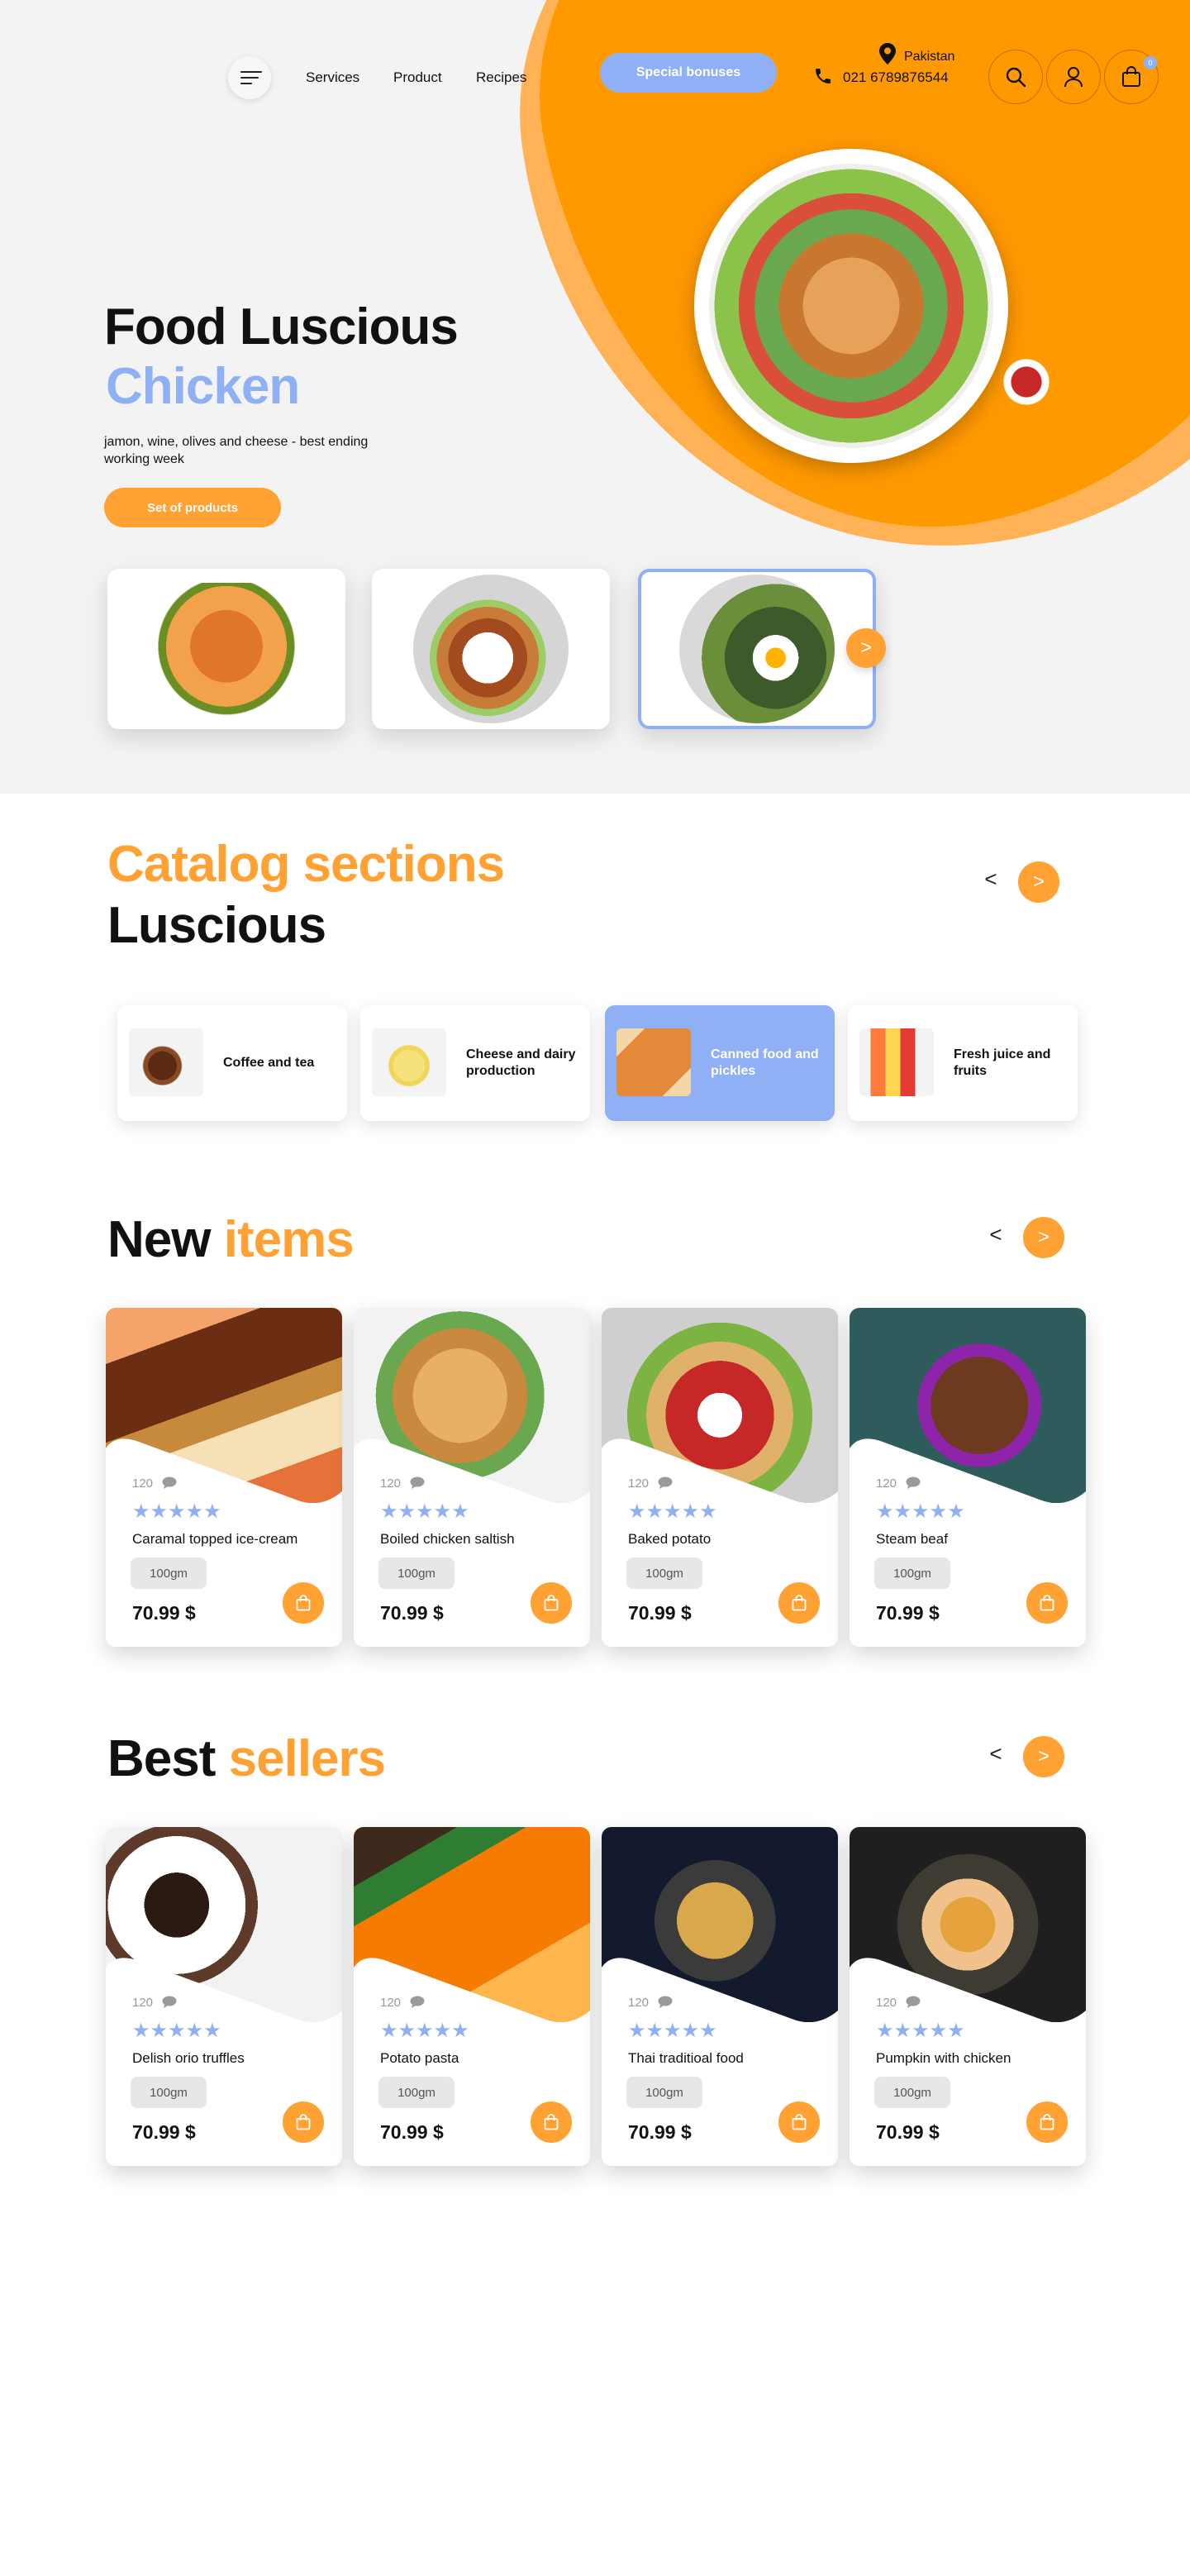 The height and width of the screenshot is (2576, 1190). I want to click on juice-image, so click(896, 1062).